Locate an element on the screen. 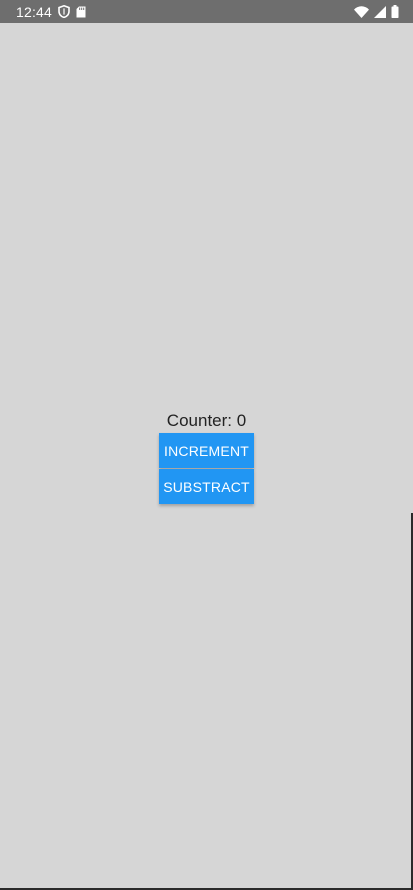 Image resolution: width=413 pixels, height=890 pixels. increment-button: INCREMENT is located at coordinates (206, 450).